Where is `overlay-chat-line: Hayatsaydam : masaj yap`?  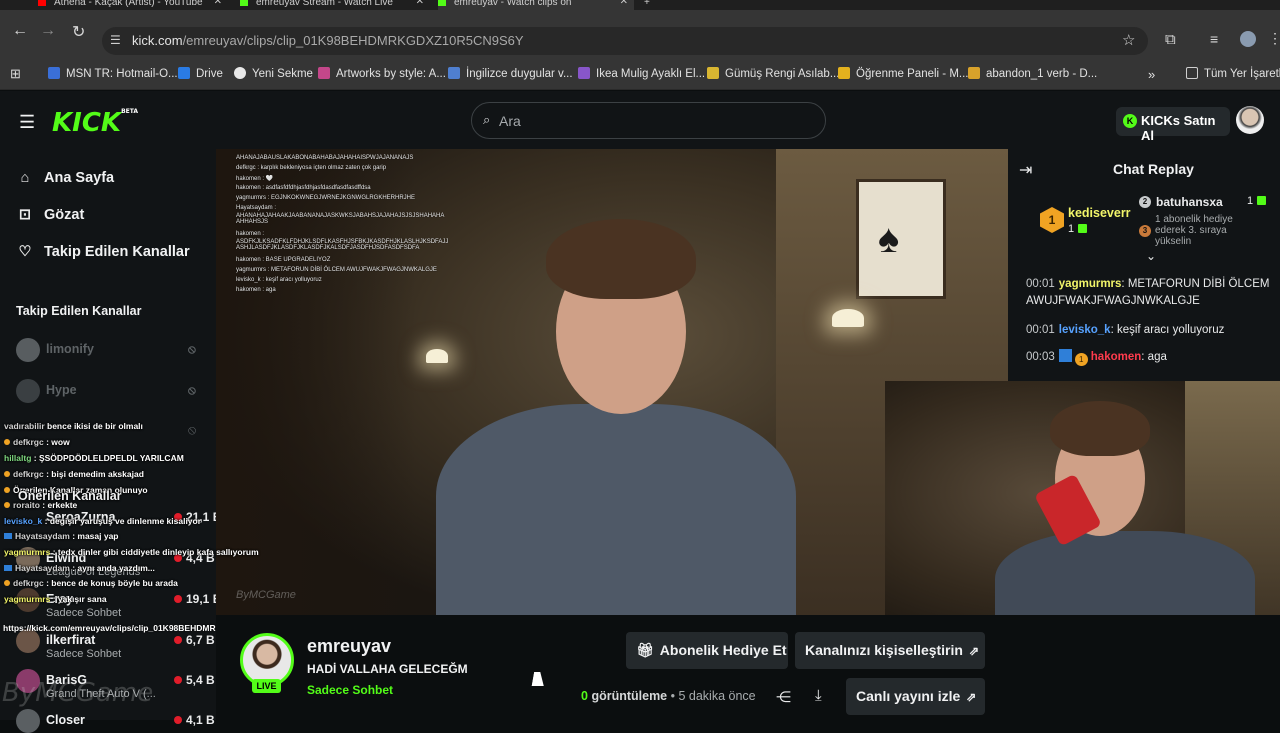
overlay-chat-line: Hayatsaydam : masaj yap is located at coordinates (61, 536).